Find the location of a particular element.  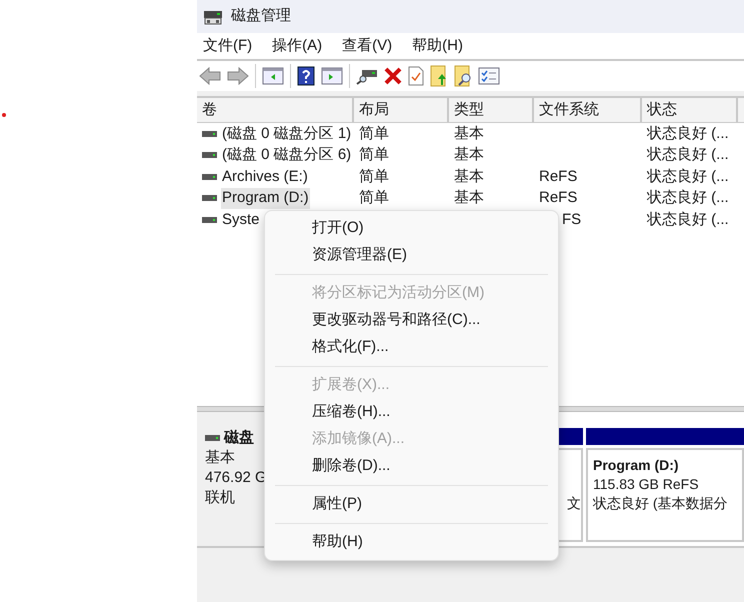

table-cell-text: FS is located at coordinates (572, 220).